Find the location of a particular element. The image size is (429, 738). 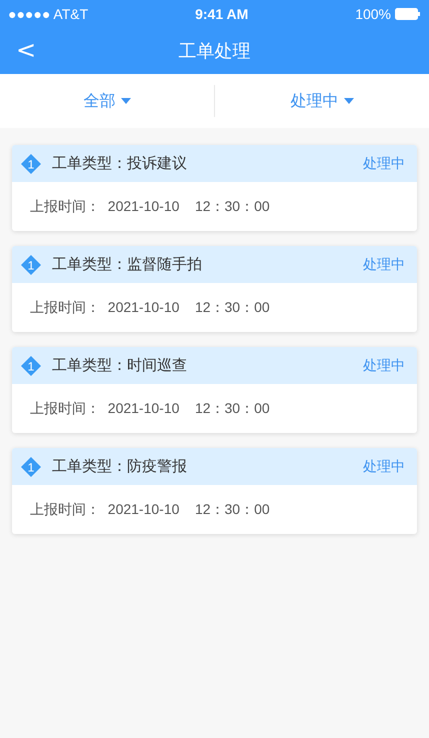

clock-text: 9:41 AM is located at coordinates (221, 14).